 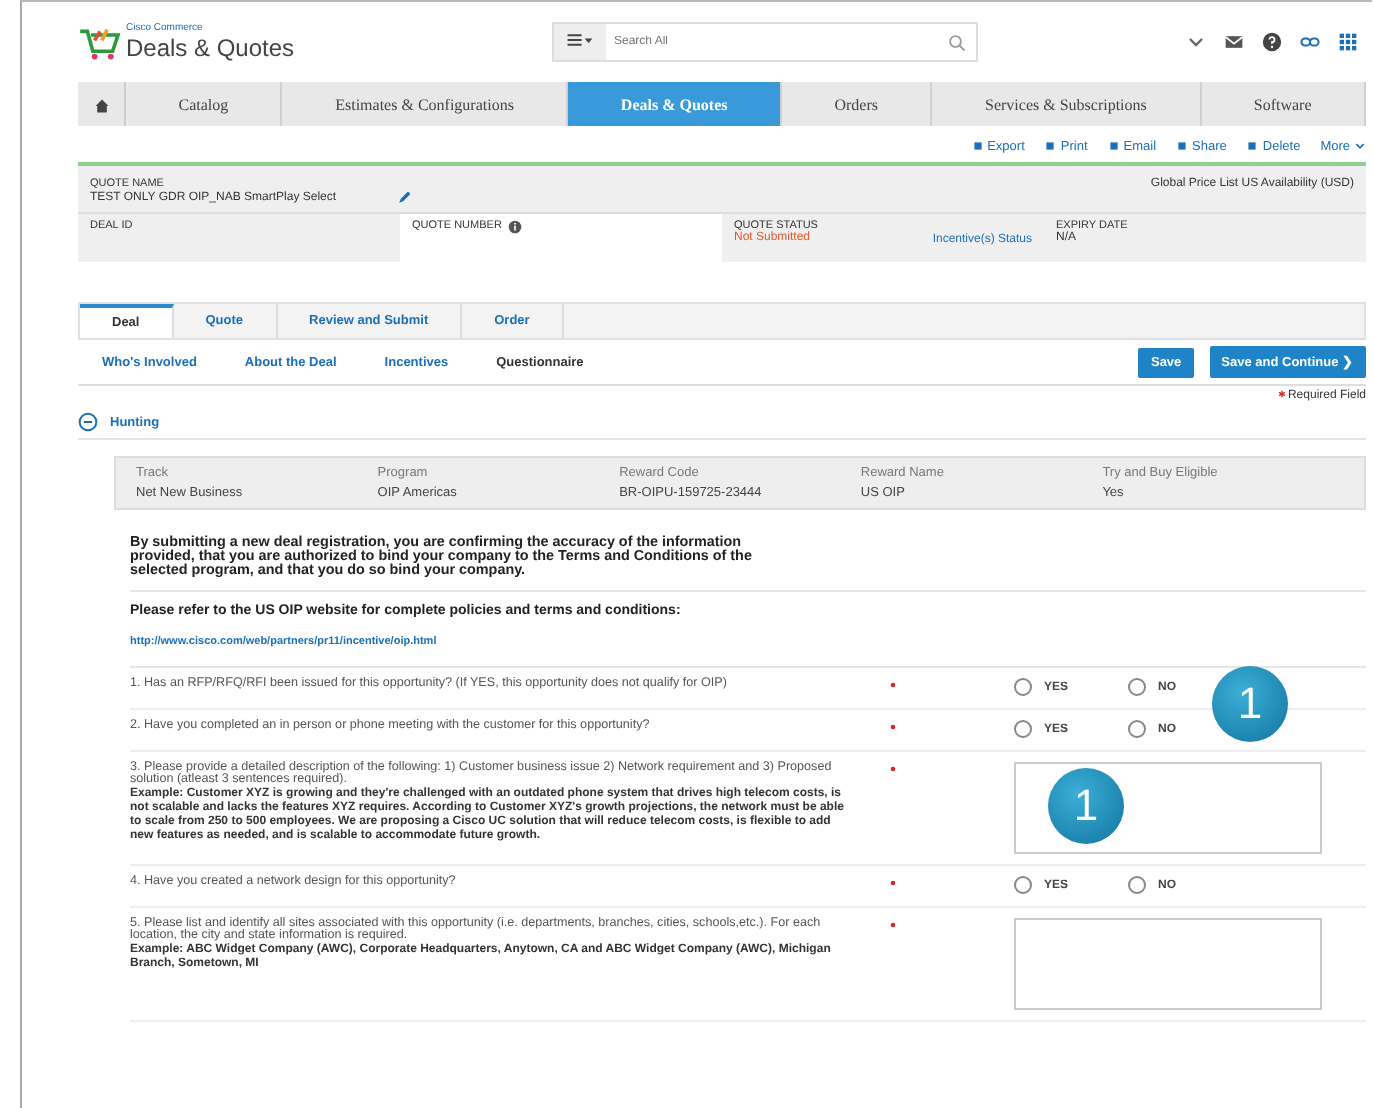 I want to click on edit-icon, so click(x=404, y=198).